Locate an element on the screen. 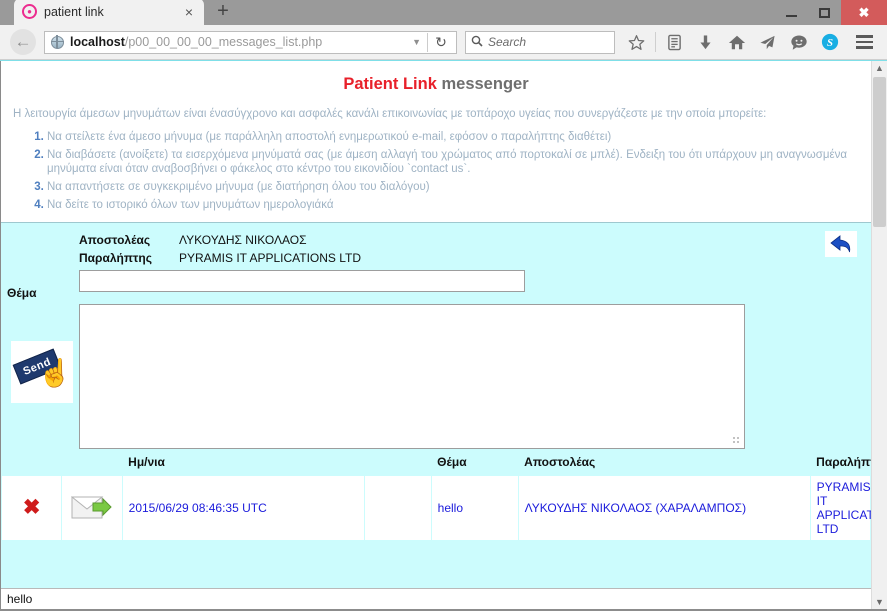 Image resolution: width=887 pixels, height=611 pixels. toolbar-icons: S is located at coordinates (750, 42).